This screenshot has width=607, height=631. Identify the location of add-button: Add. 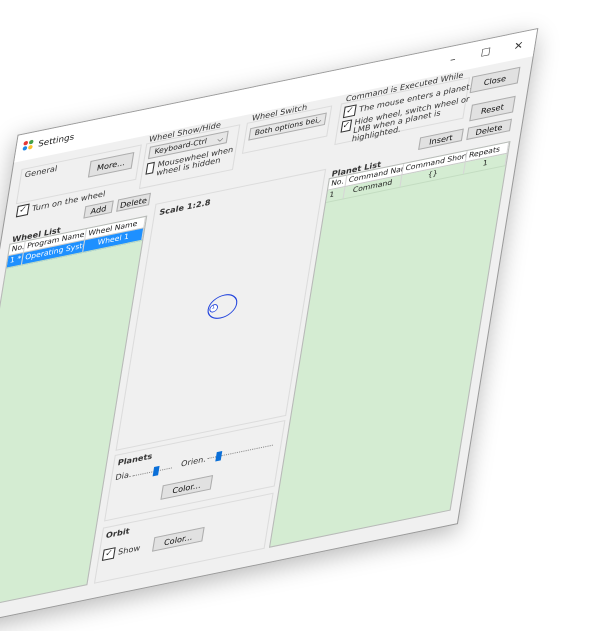
(98, 209).